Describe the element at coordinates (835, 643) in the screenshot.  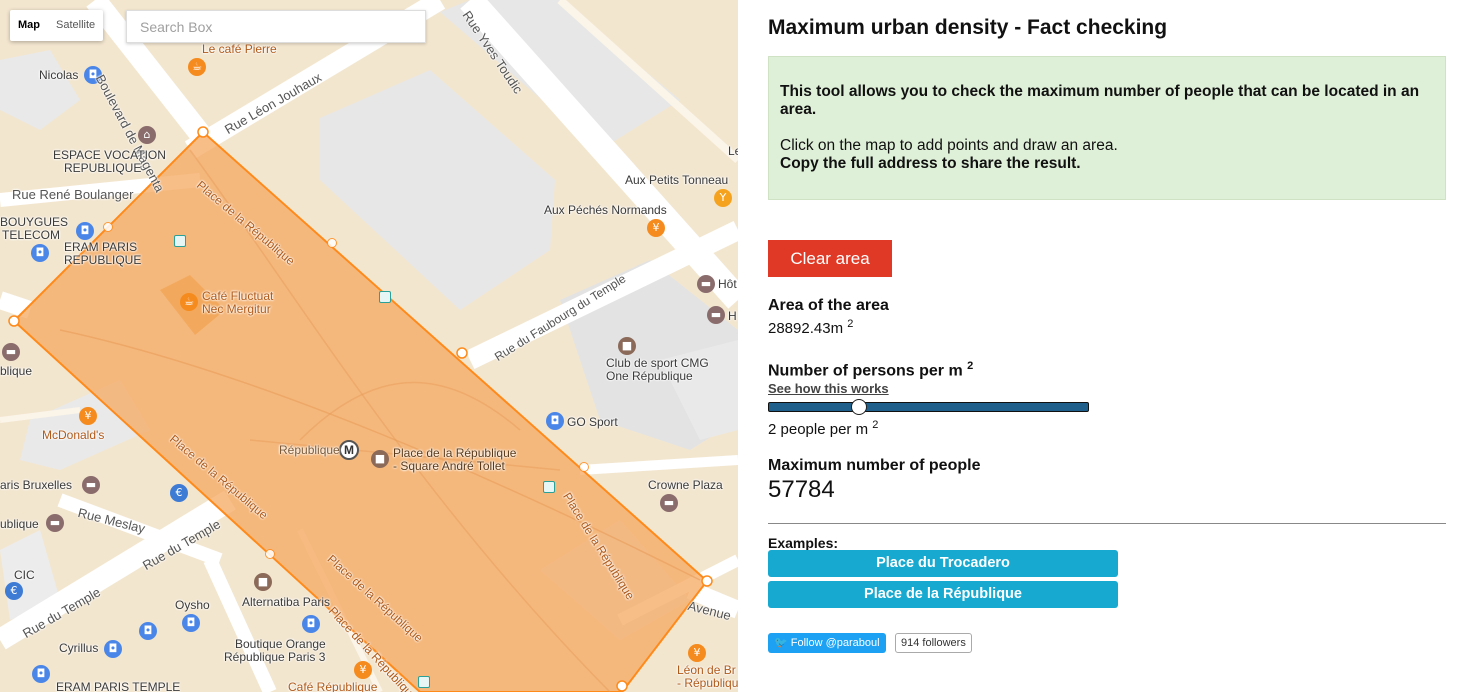
I see `twitter-follow-label: Follow @paraboul` at that location.